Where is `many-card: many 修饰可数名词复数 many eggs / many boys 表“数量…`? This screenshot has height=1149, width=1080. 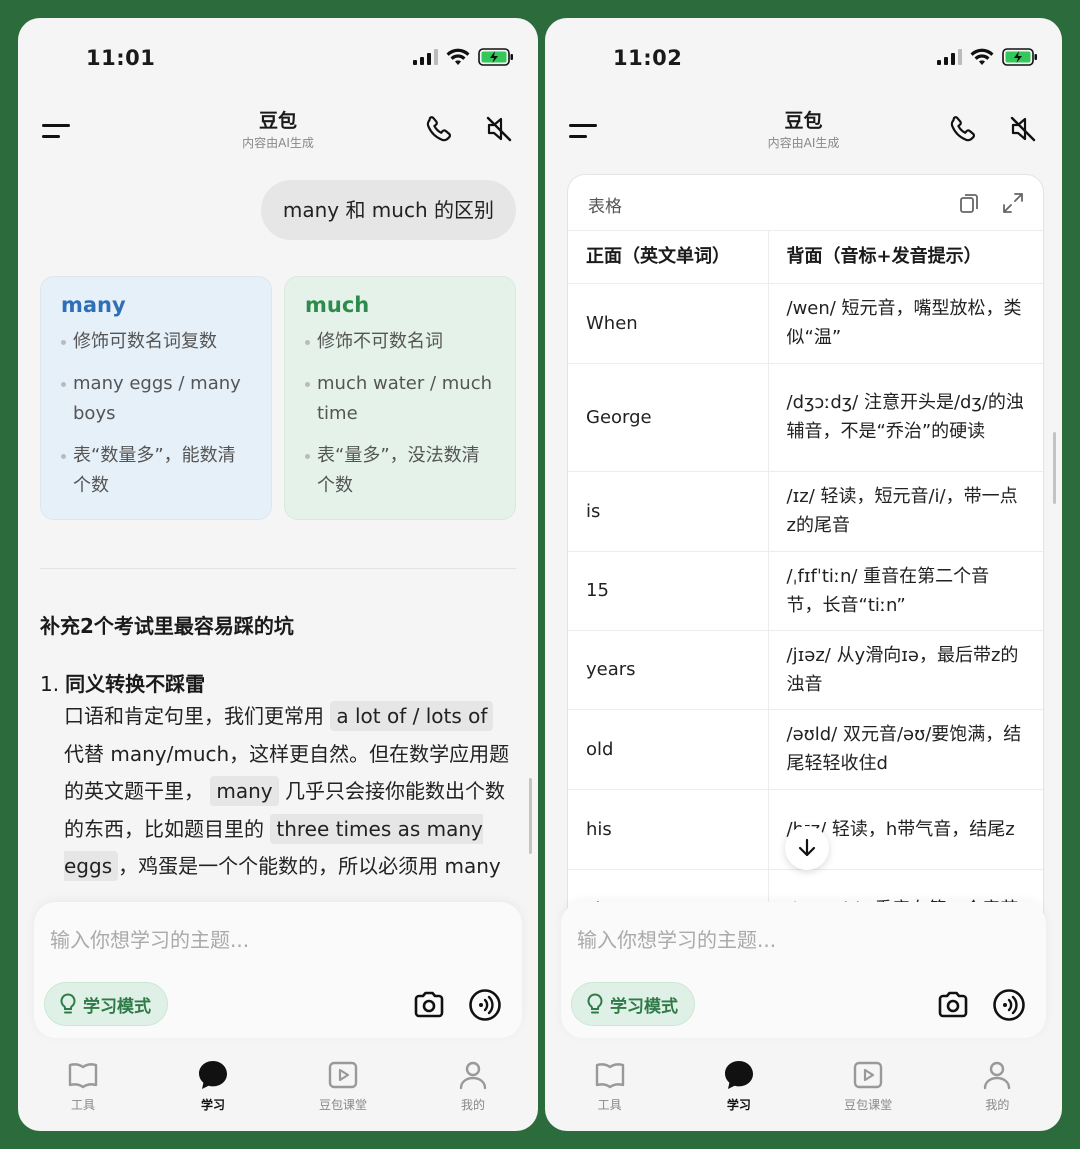
many-card: many 修饰可数名词复数 many eggs / many boys 表“数量… is located at coordinates (156, 398).